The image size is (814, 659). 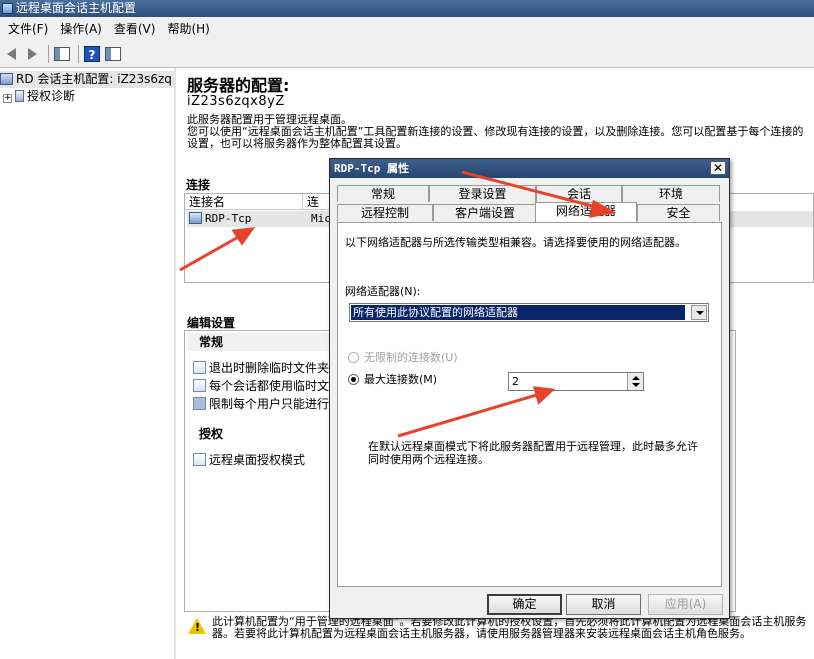 I want to click on cancel-button: 取消, so click(x=603, y=604).